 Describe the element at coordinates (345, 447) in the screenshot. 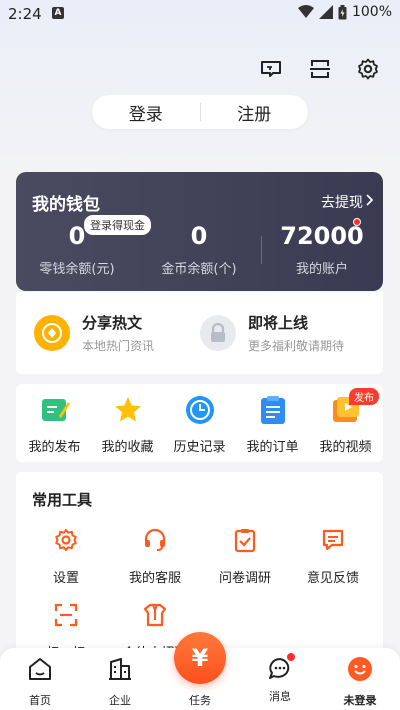

I see `my-videos-label: 我的视频` at that location.